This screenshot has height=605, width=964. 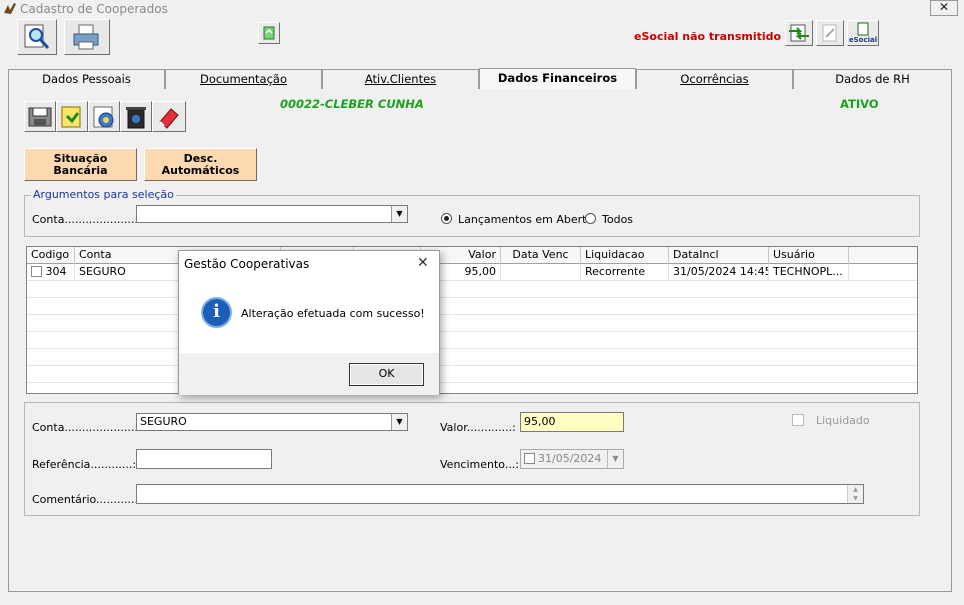 I want to click on desc-automaticos-label-line2: Automáticos, so click(x=200, y=170).